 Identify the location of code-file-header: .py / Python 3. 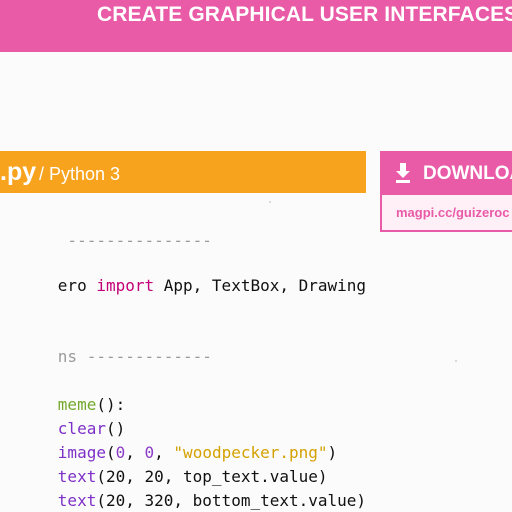
(183, 172).